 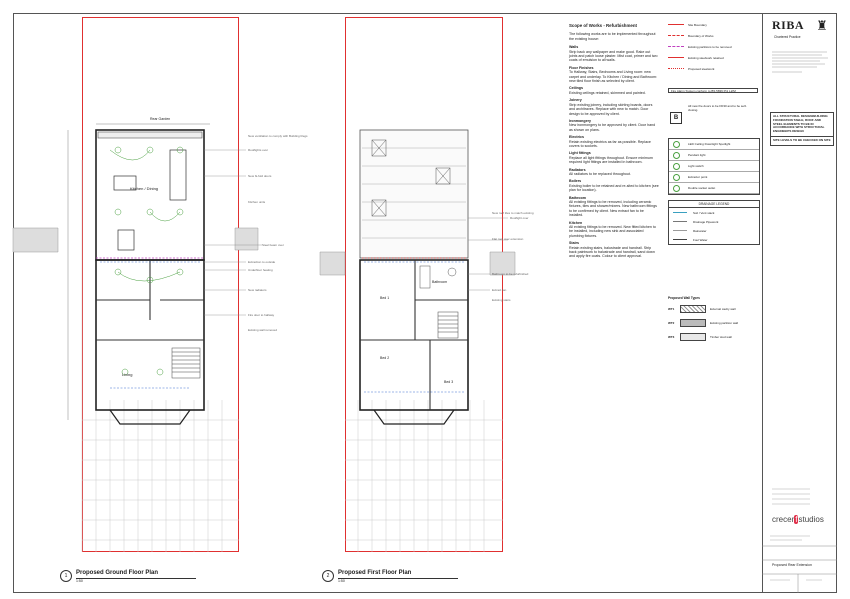 What do you see at coordinates (684, 298) in the screenshot?
I see `wall-types-title: Proposed Wall Types` at bounding box center [684, 298].